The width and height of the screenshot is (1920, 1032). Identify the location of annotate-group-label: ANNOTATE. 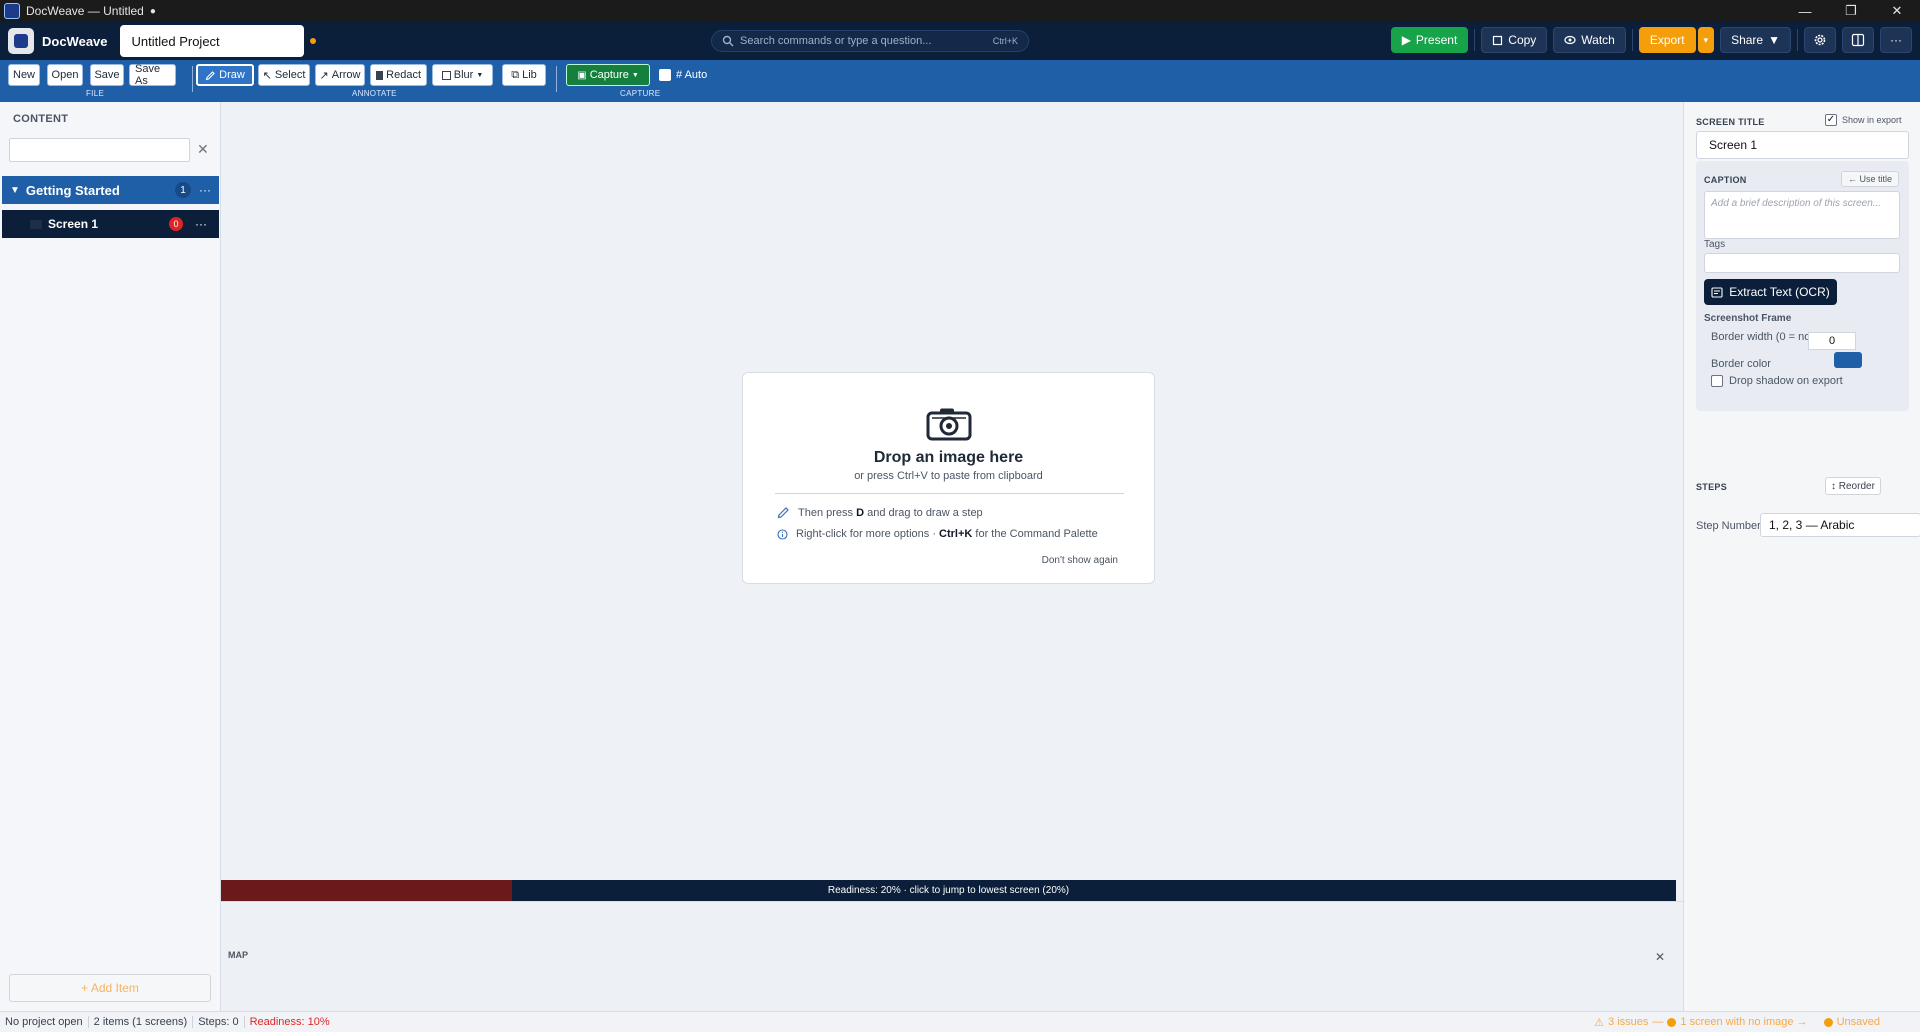
(374, 93).